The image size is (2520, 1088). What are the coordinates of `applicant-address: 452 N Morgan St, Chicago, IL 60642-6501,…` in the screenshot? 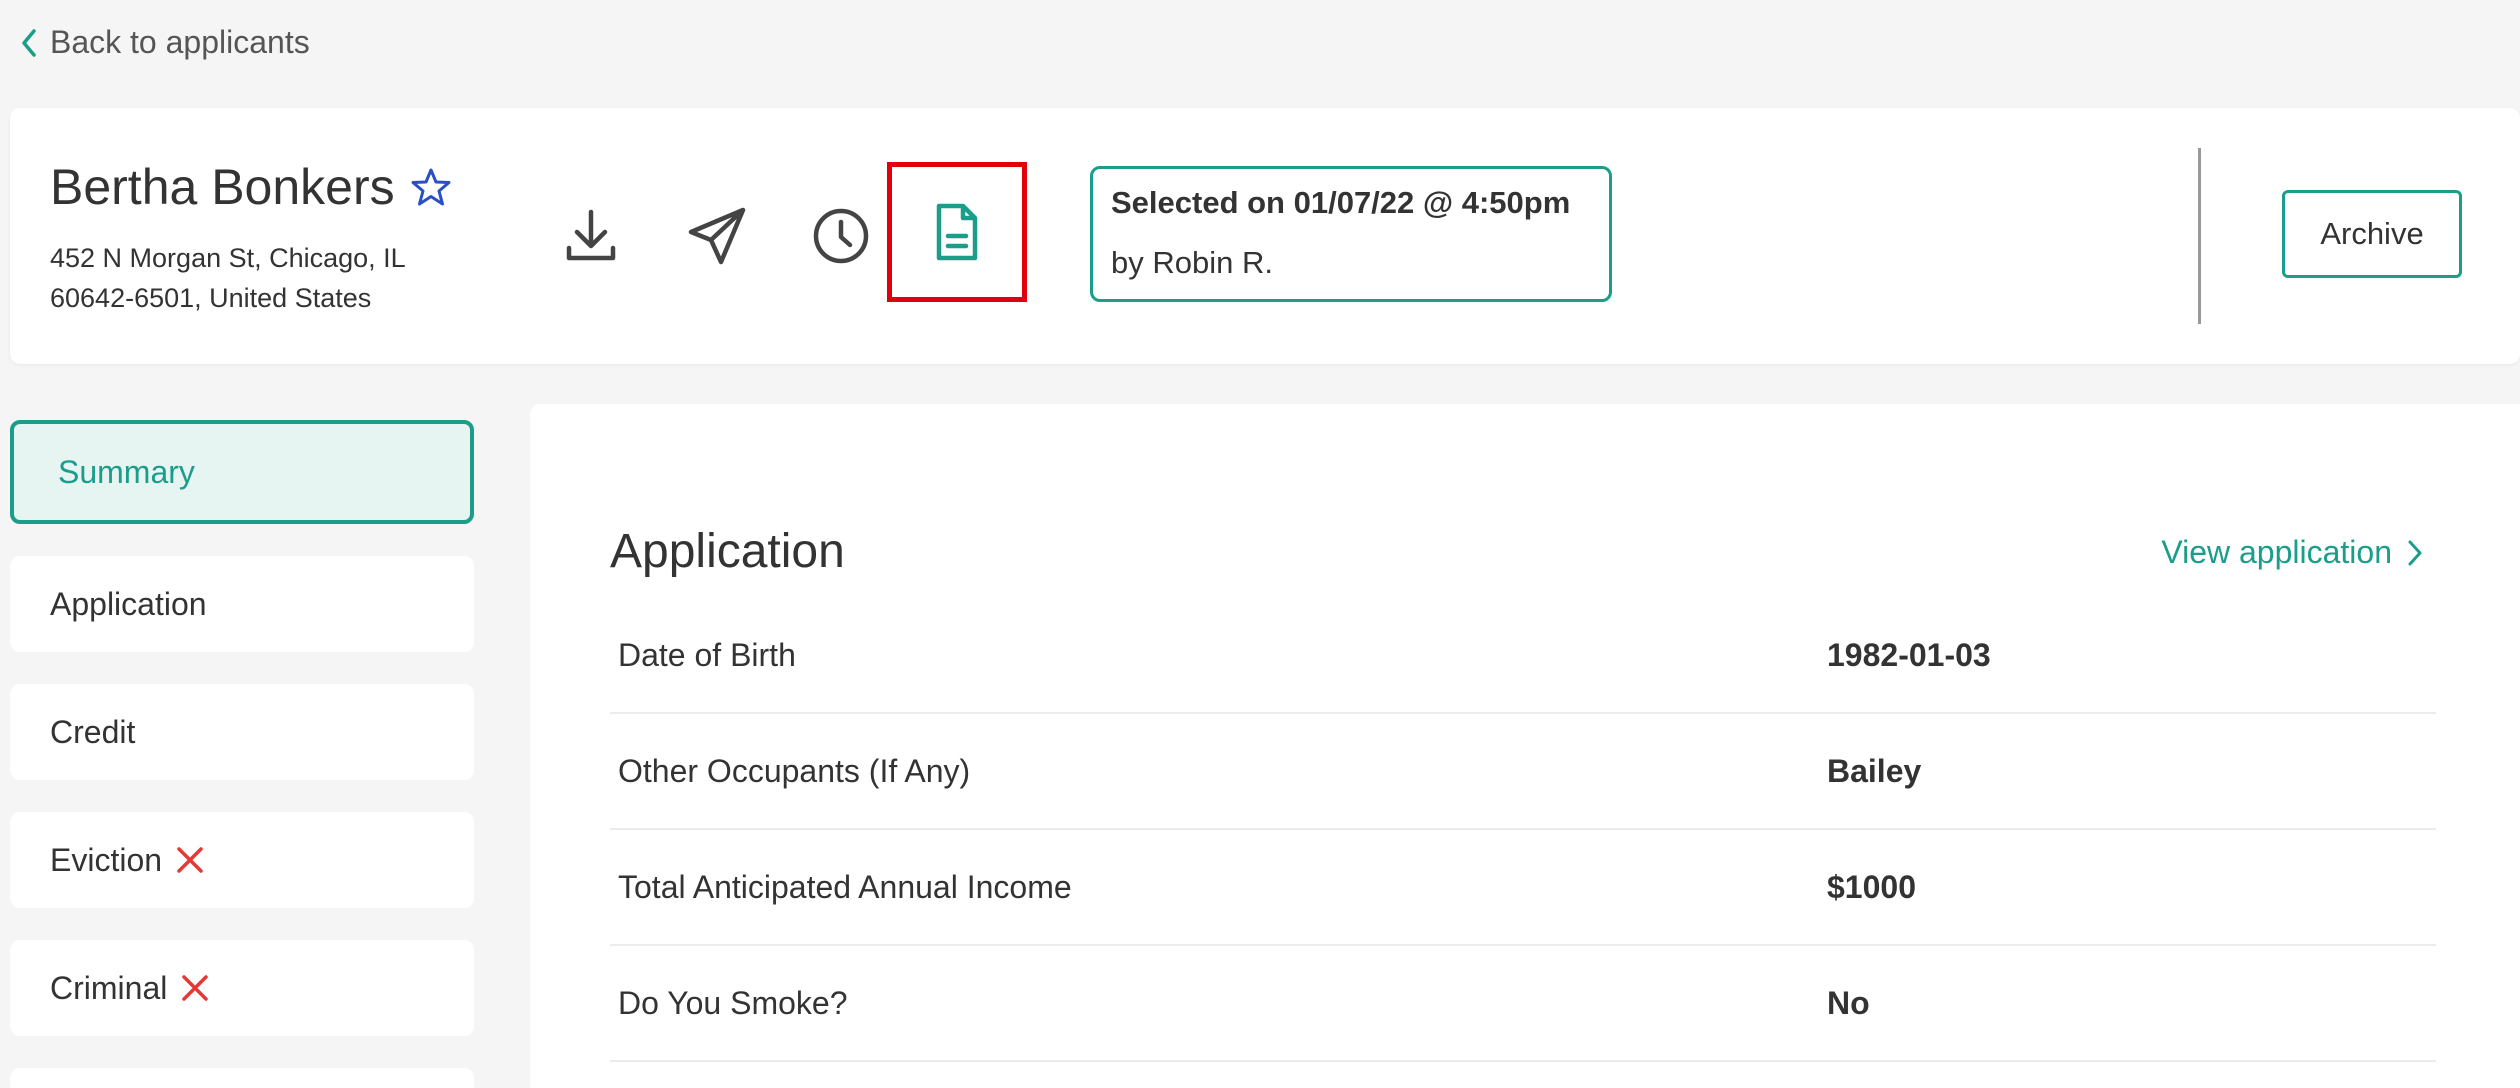 It's located at (228, 278).